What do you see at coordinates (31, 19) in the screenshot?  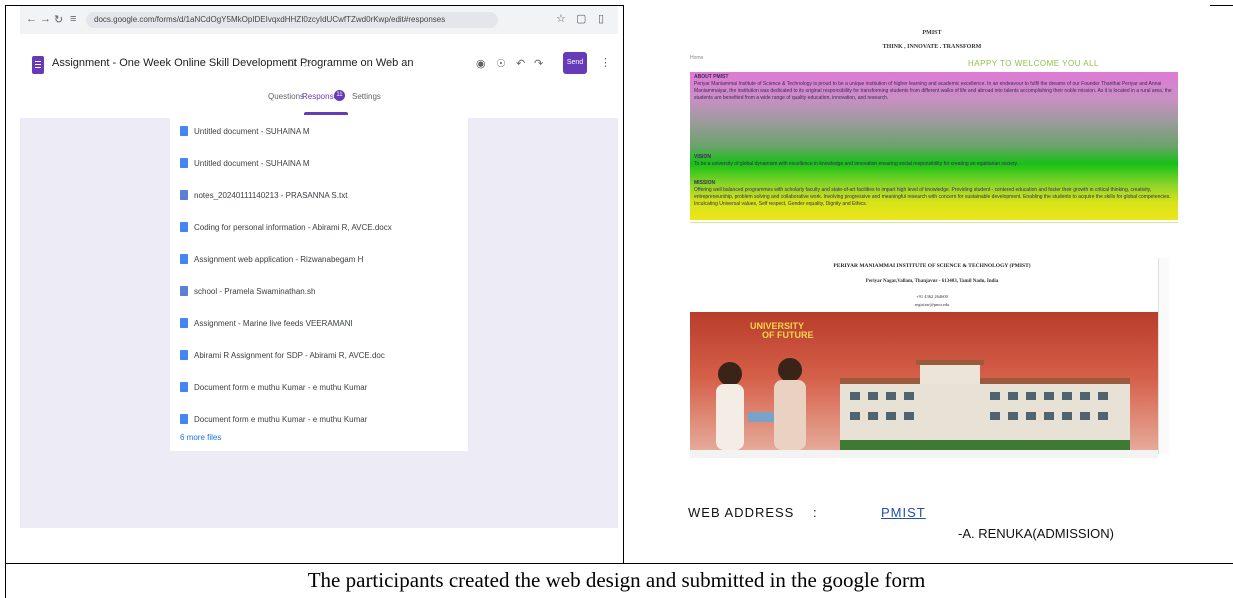 I see `back-icon: ←` at bounding box center [31, 19].